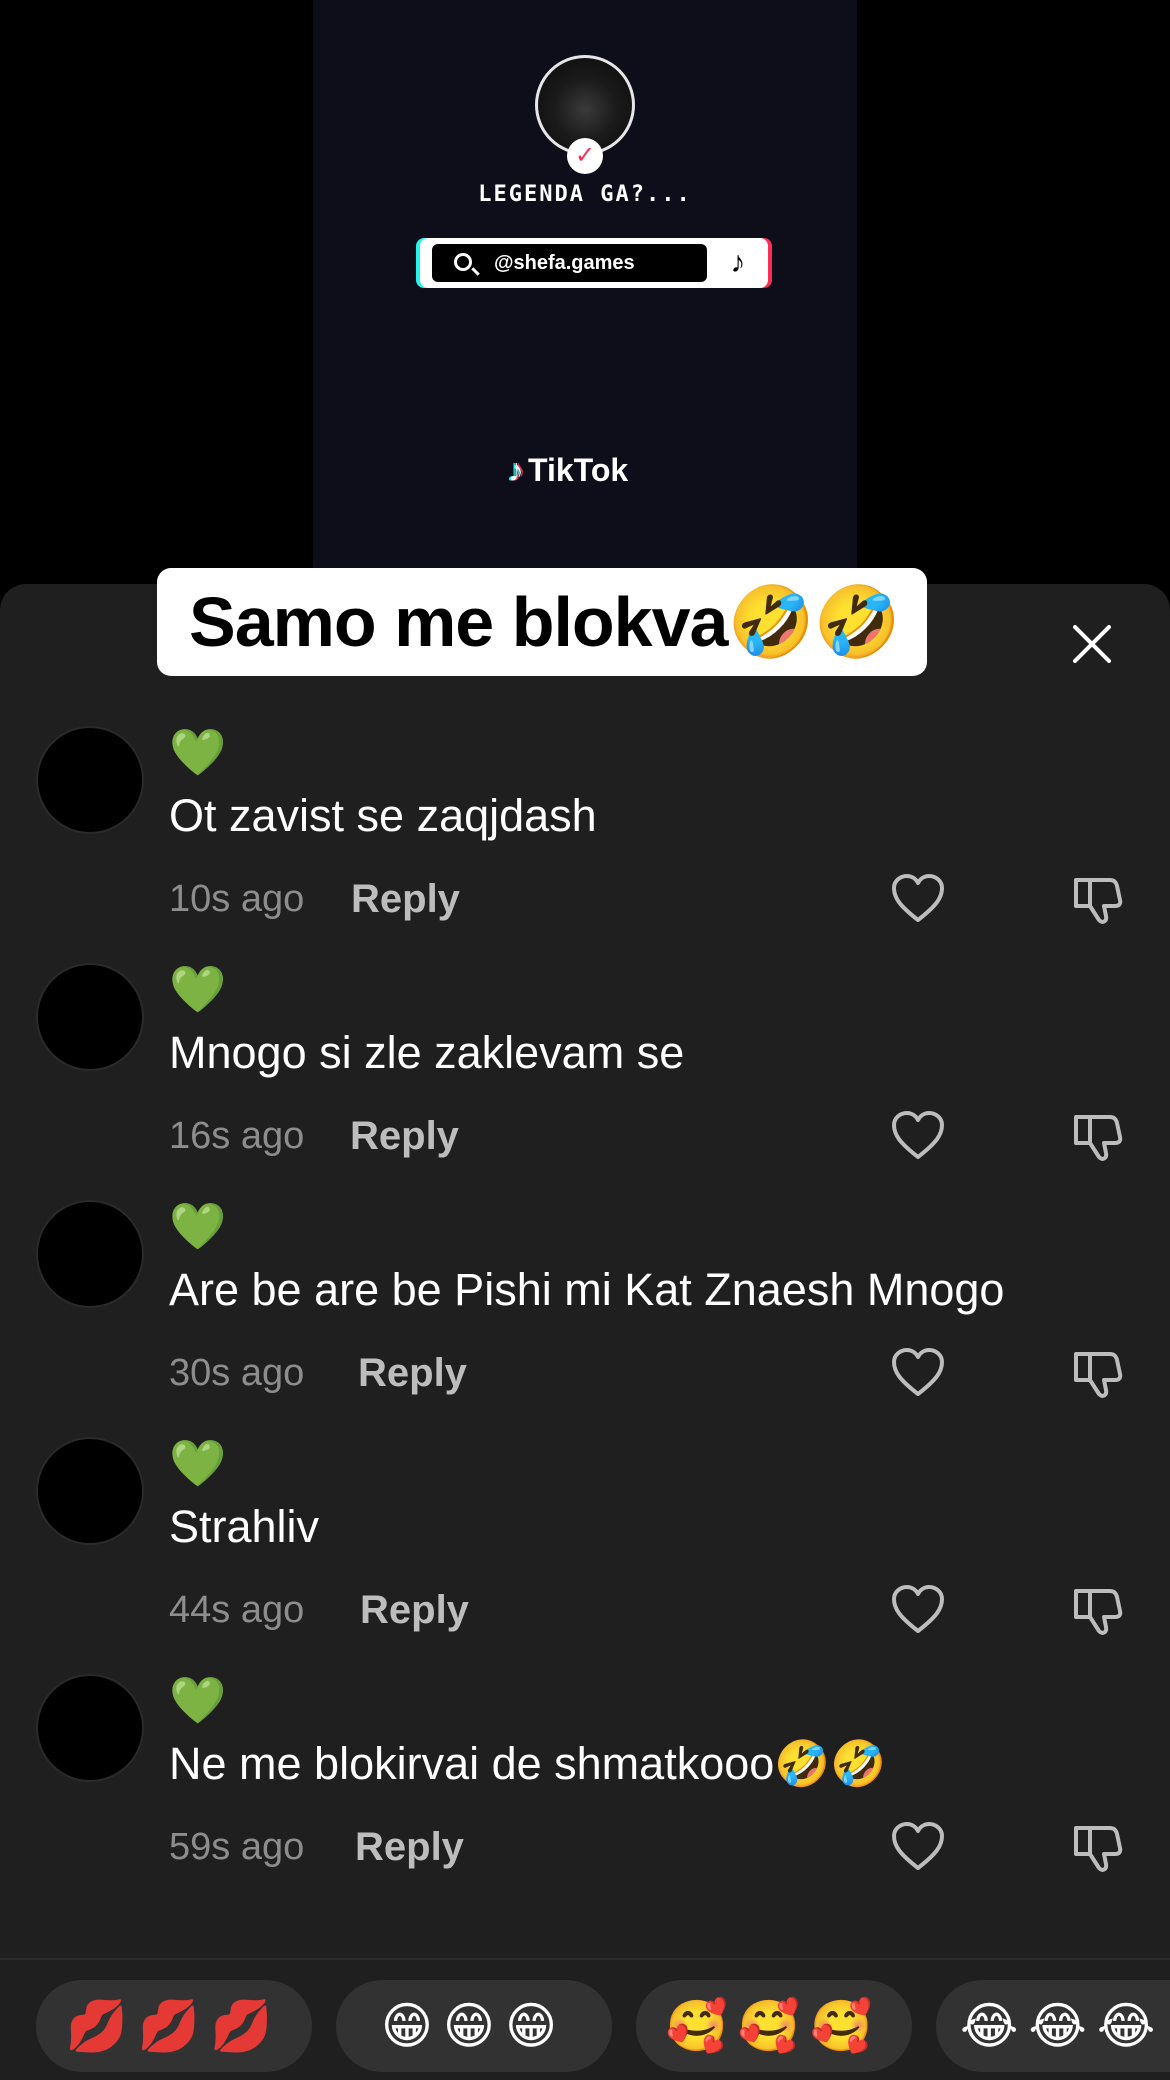 The image size is (1170, 2080). What do you see at coordinates (585, 1555) in the screenshot?
I see `comment-item: 💚 Strahliv 44s ago Reply` at bounding box center [585, 1555].